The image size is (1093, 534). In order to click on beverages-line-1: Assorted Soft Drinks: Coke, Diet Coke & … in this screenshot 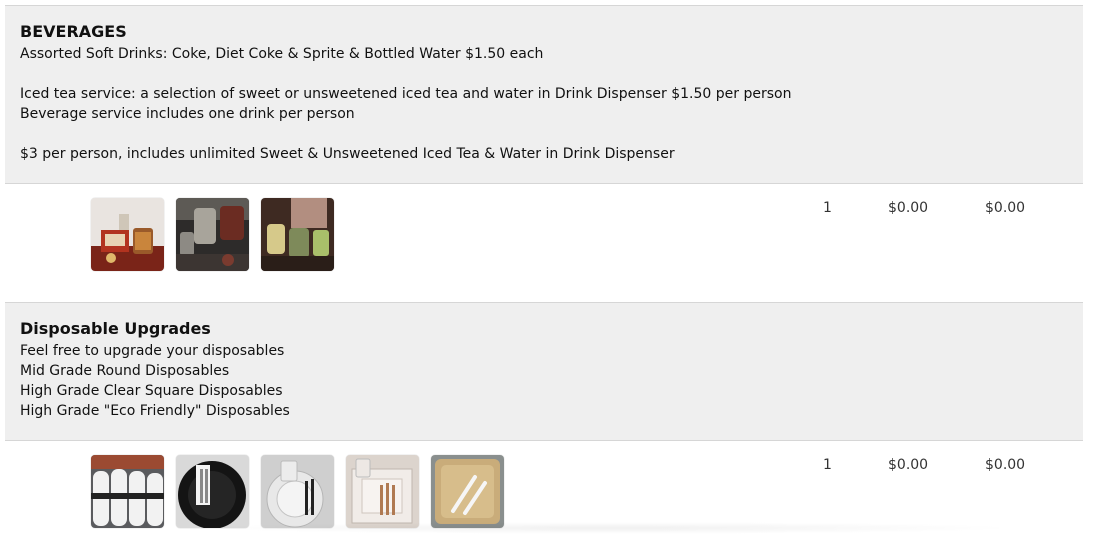, I will do `click(282, 54)`.